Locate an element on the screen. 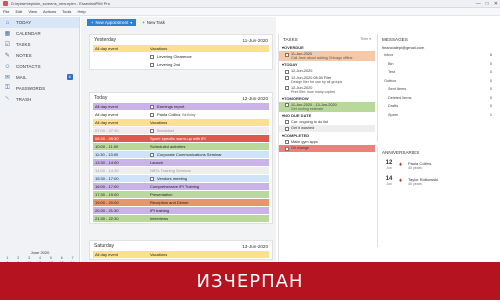  event-row: All day event Paula Collins Birthday is located at coordinates (181, 114).